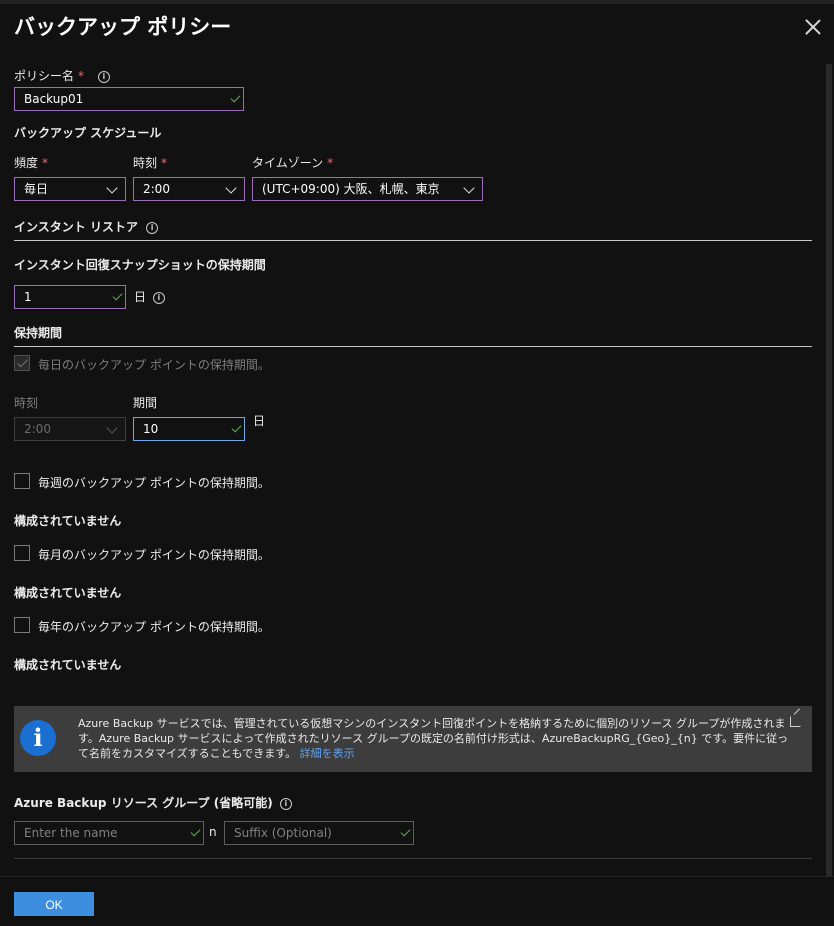  I want to click on weekly-retention-label: 毎週のバックアップ ポイントの保持期間。, so click(154, 483).